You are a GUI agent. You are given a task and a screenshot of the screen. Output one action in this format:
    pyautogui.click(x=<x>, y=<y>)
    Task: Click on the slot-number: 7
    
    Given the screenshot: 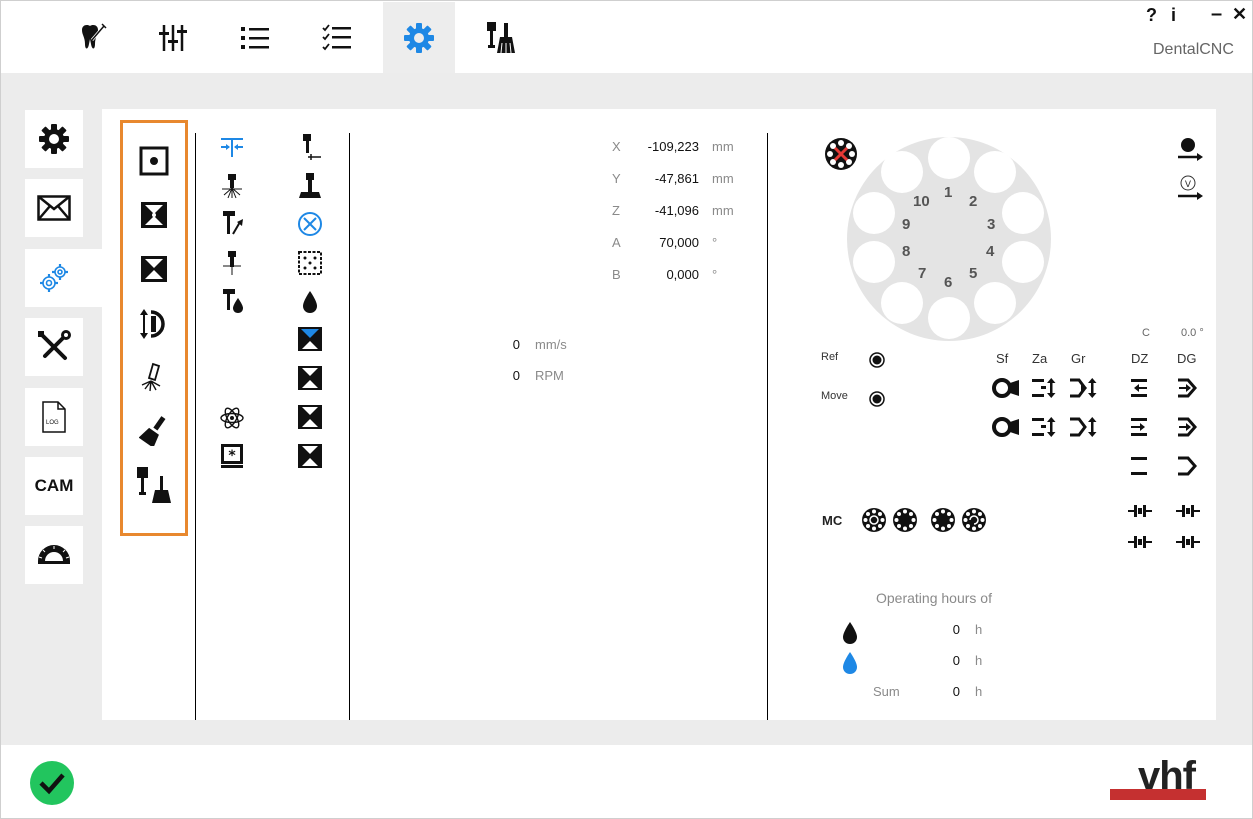 What is the action you would take?
    pyautogui.click(x=922, y=273)
    